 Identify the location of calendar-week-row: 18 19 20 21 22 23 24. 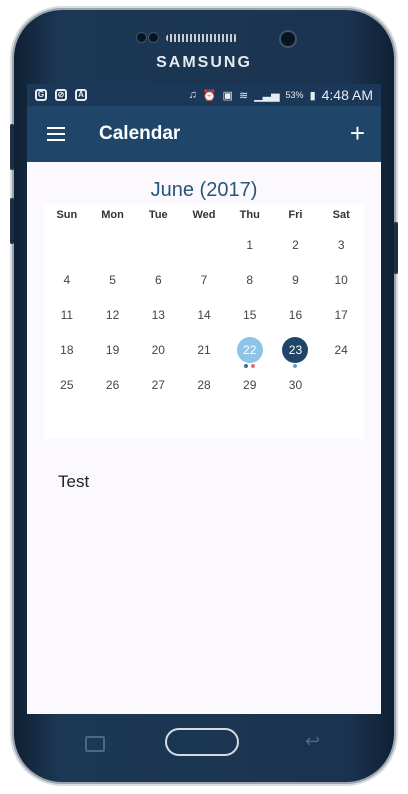
(204, 349).